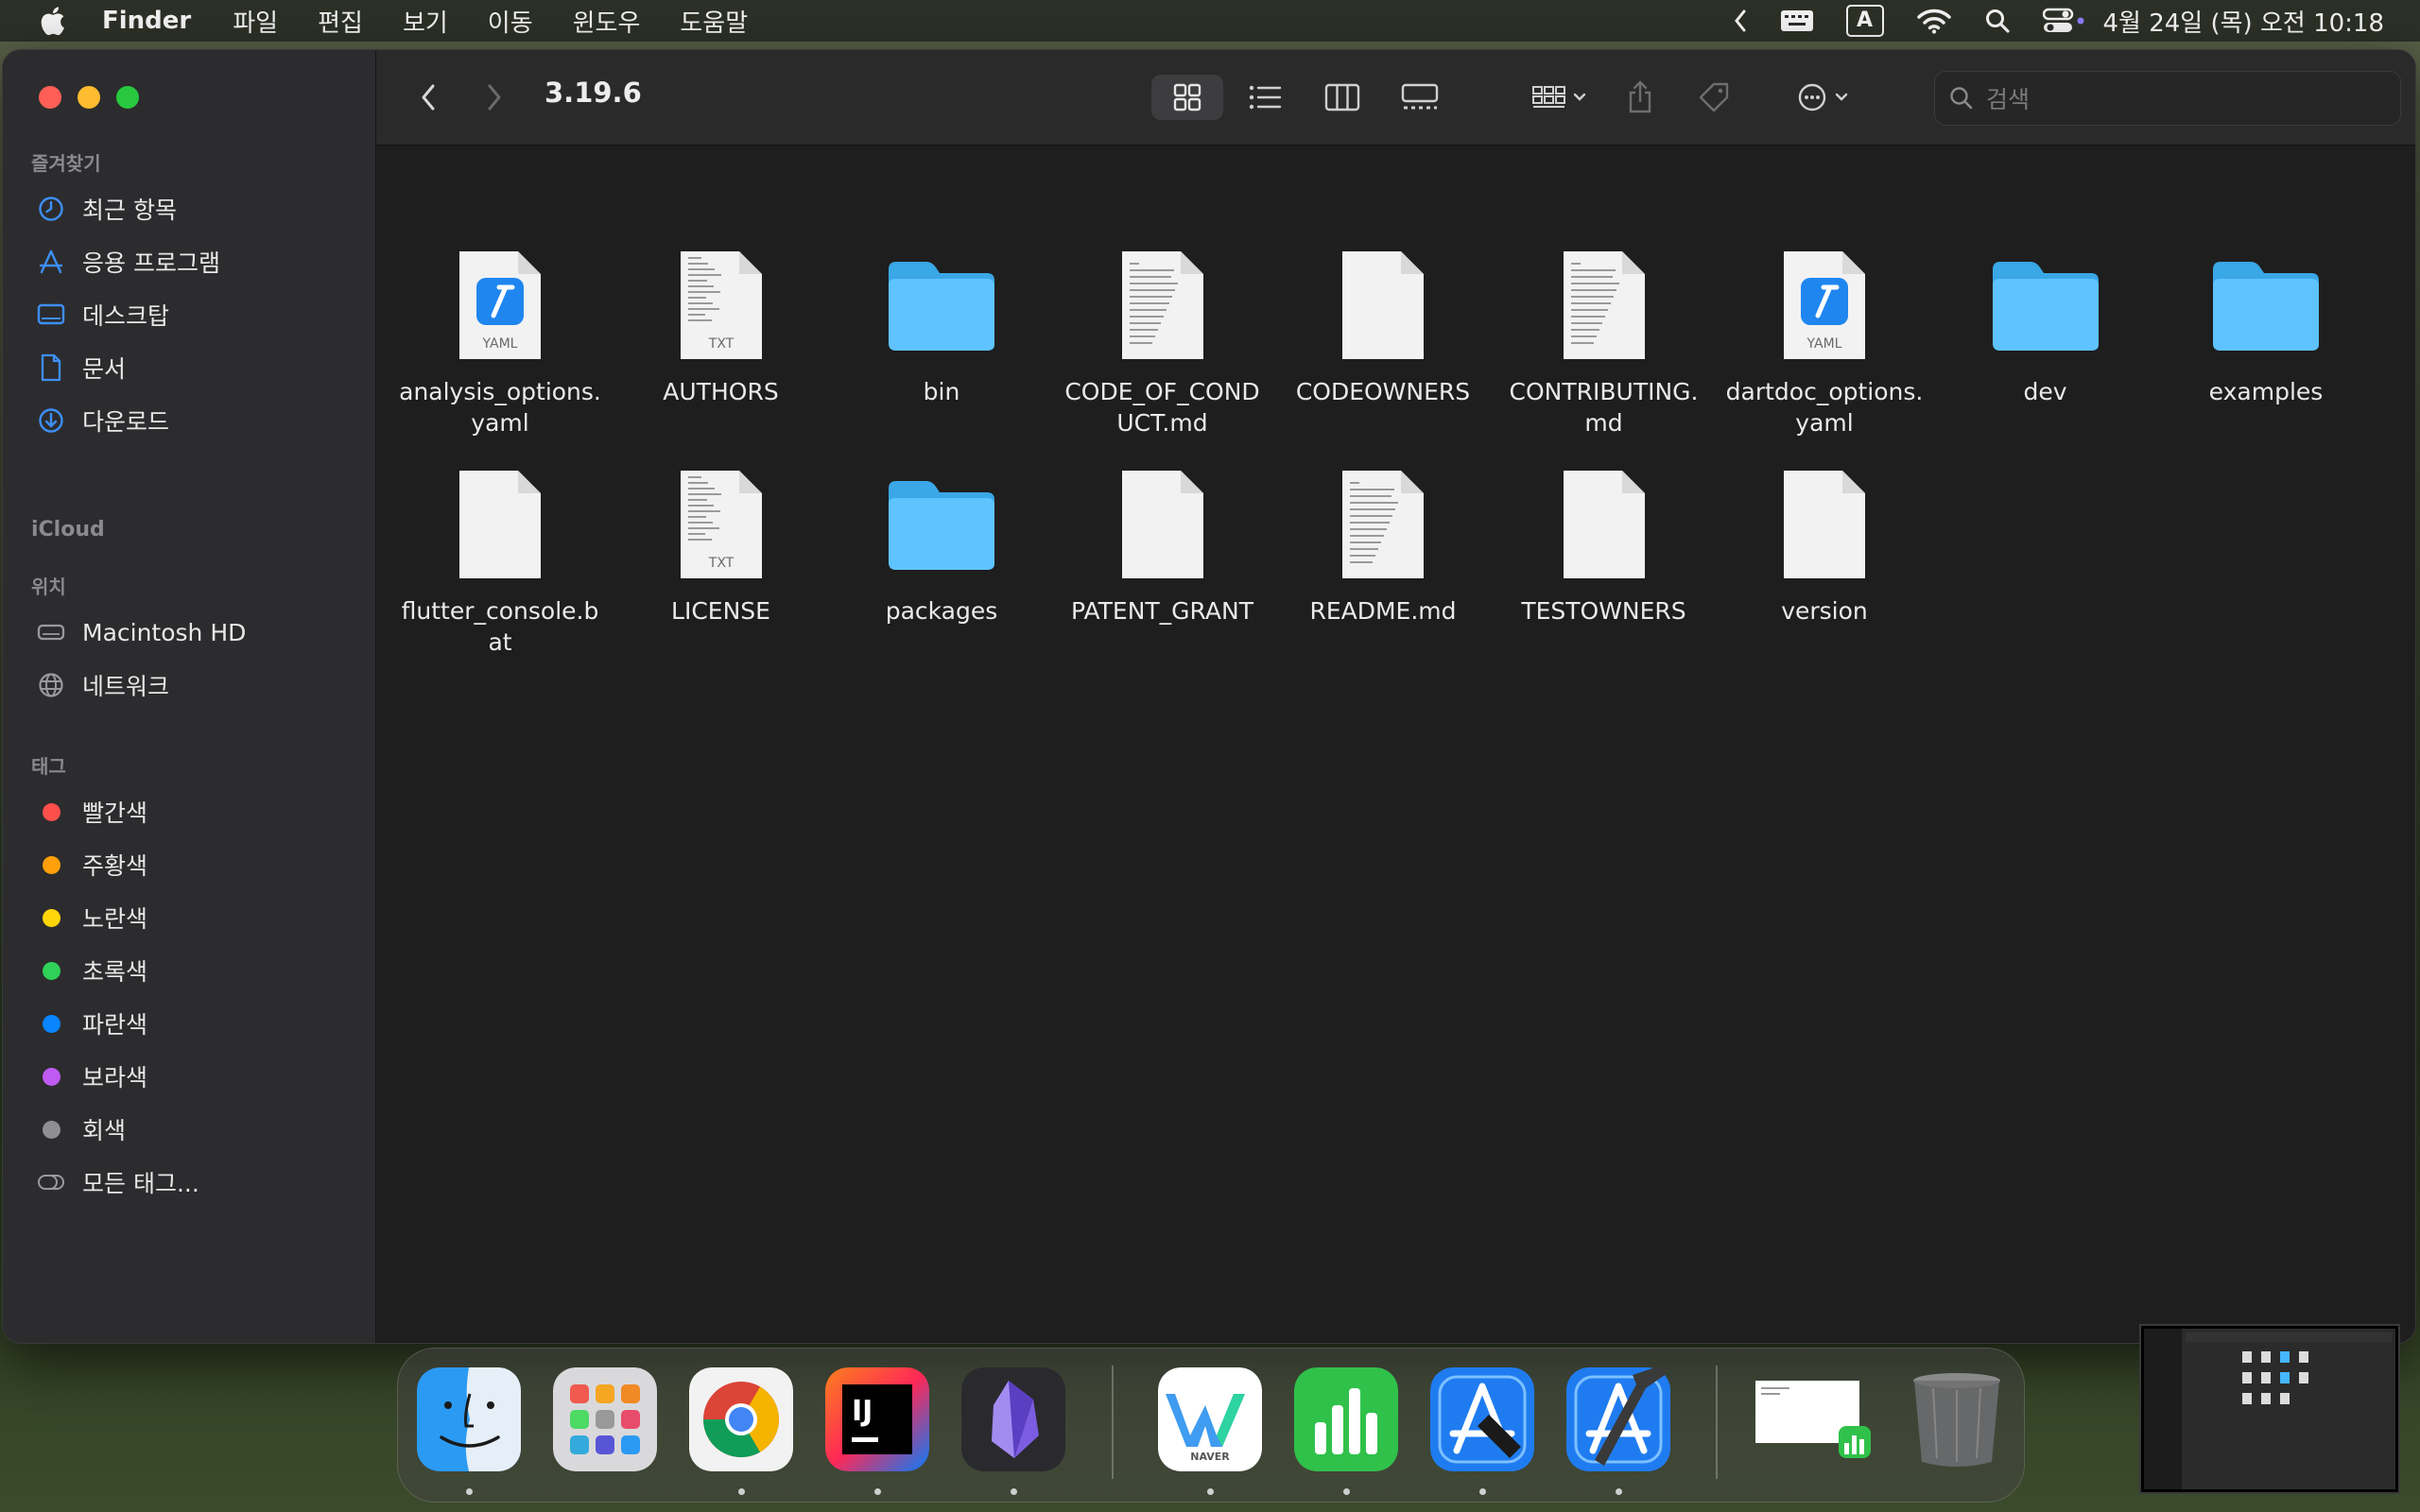 Image resolution: width=2420 pixels, height=1512 pixels. What do you see at coordinates (1797, 21) in the screenshot?
I see `keyboard-icon` at bounding box center [1797, 21].